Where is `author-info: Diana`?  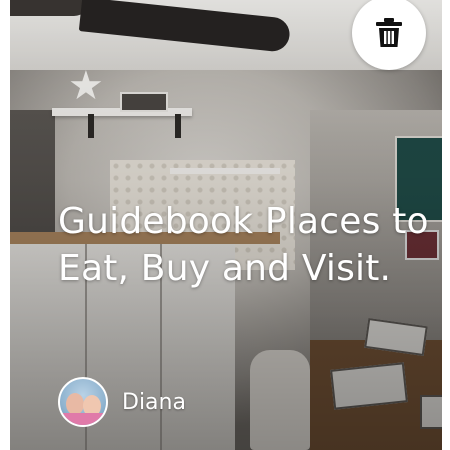
author-info: Diana is located at coordinates (122, 402).